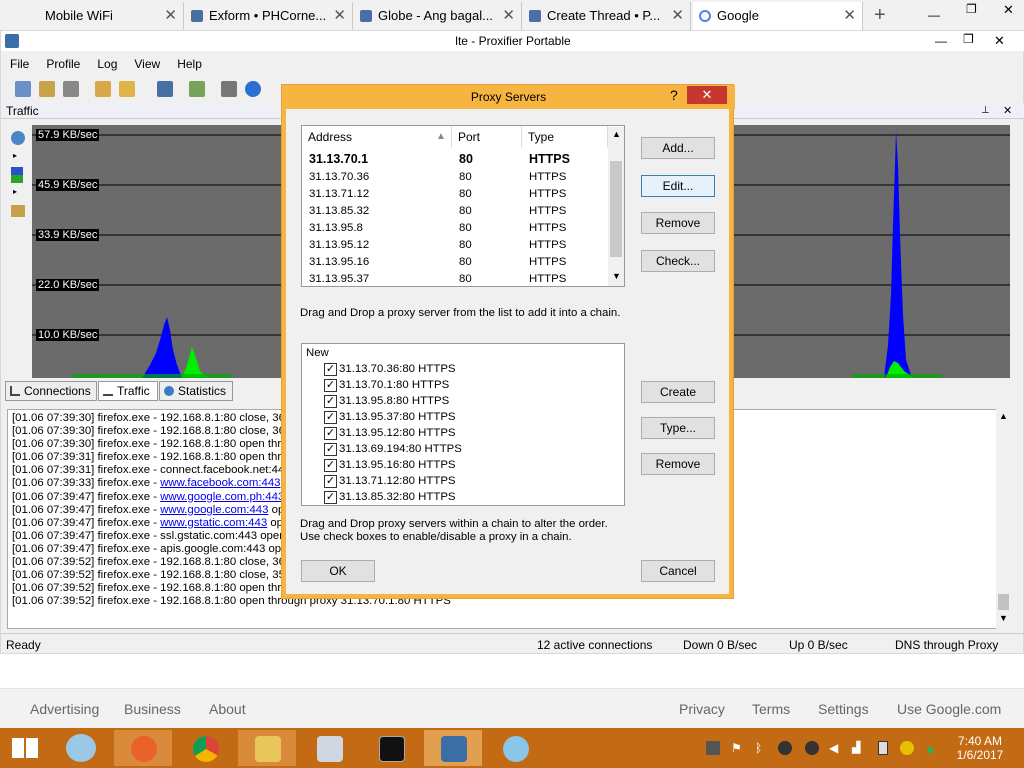 This screenshot has width=1024, height=768. What do you see at coordinates (678, 223) in the screenshot?
I see `remove-proxy-button: Remove` at bounding box center [678, 223].